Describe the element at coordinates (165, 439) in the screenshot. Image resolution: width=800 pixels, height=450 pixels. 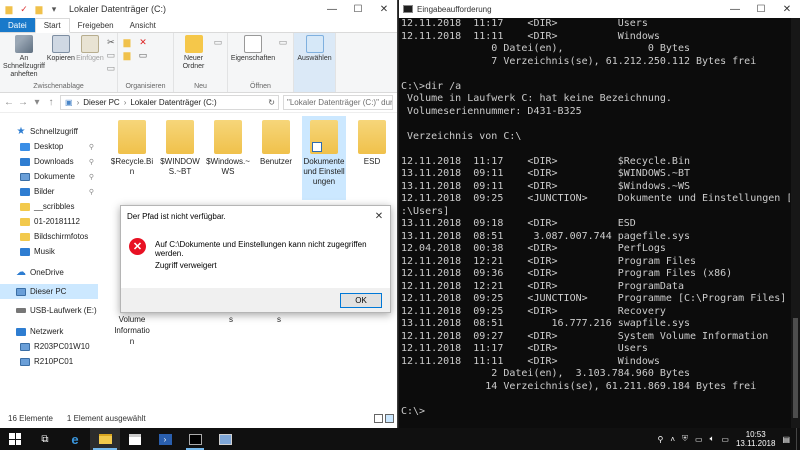
I see `powershell-button: ›` at that location.